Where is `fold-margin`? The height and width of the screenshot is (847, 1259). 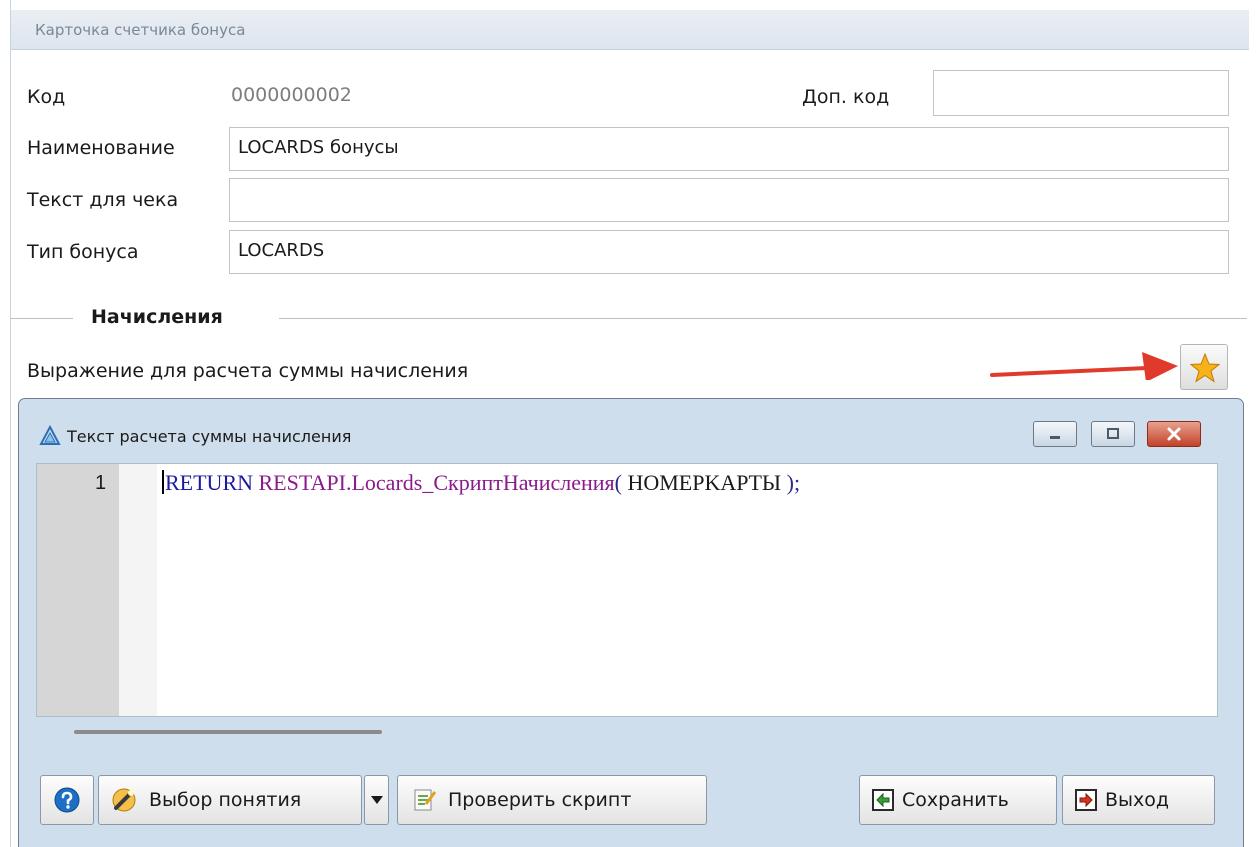 fold-margin is located at coordinates (138, 590).